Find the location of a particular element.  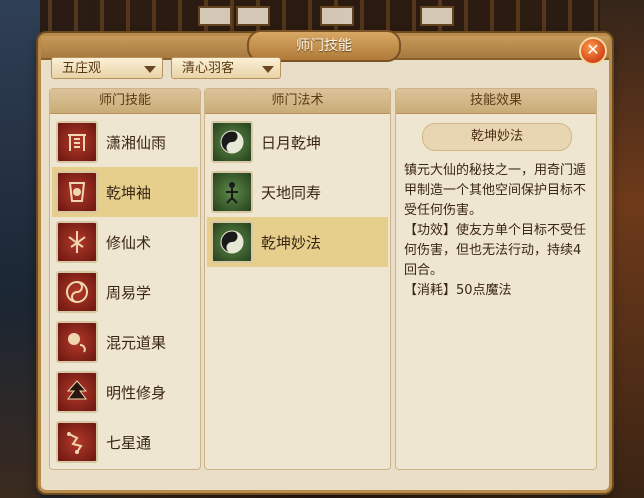

skill-item: 混元道果 is located at coordinates (125, 342).